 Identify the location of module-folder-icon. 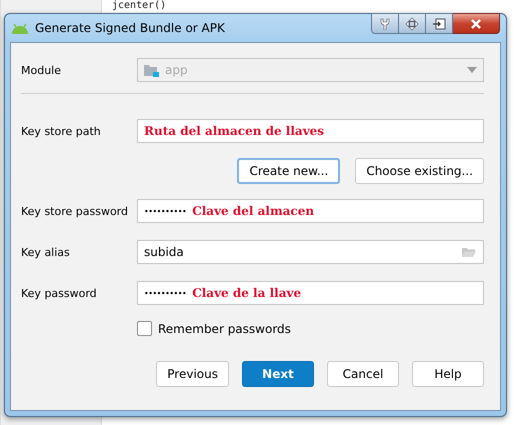
(151, 70).